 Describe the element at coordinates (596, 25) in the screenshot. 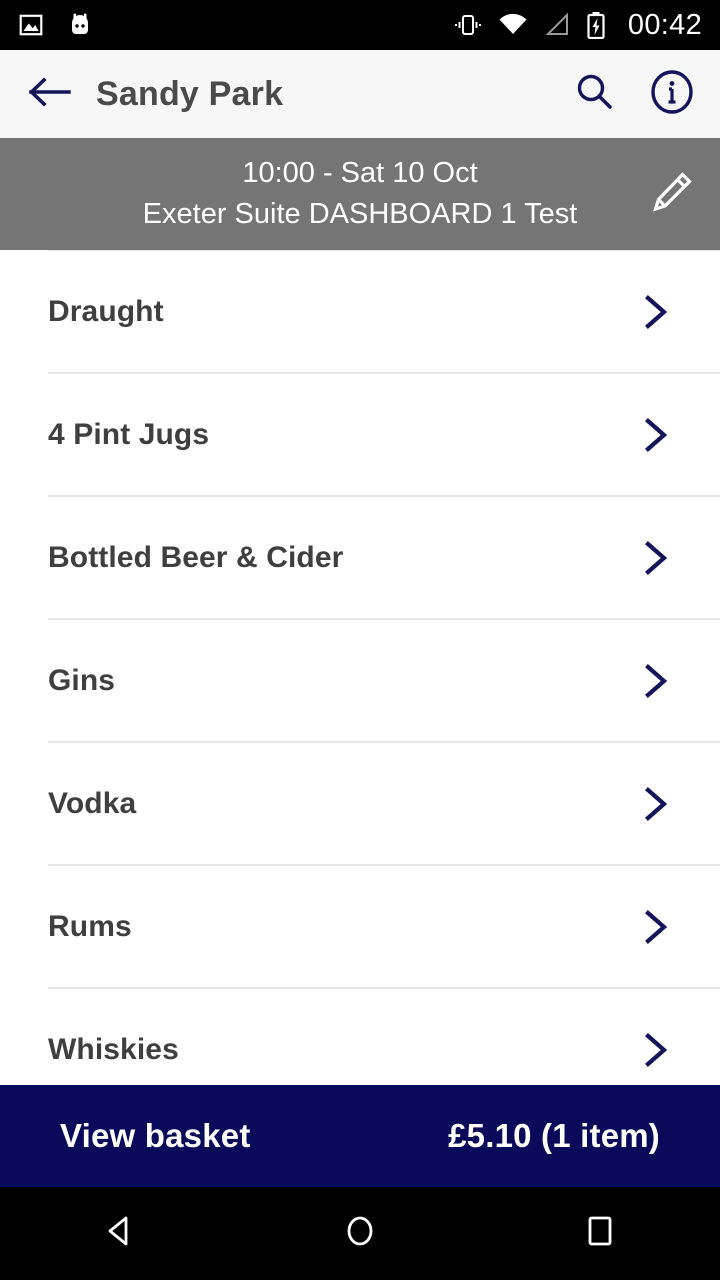

I see `battery-charging-icon` at that location.